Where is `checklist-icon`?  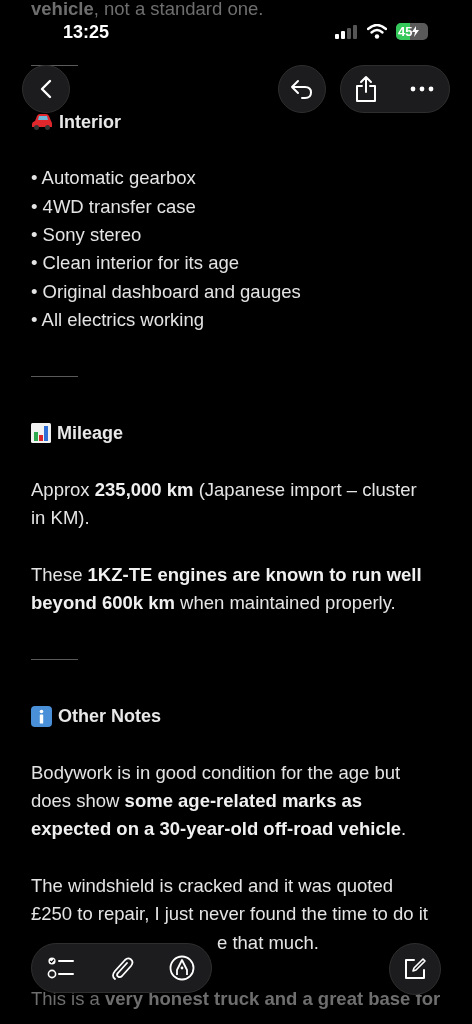 checklist-icon is located at coordinates (61, 968).